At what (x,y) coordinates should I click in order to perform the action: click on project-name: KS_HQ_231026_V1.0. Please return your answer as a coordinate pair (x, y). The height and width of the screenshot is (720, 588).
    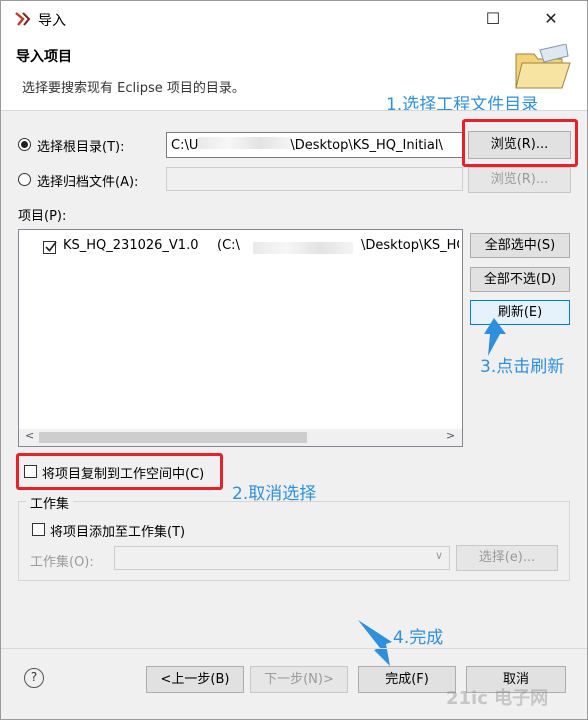
    Looking at the image, I should click on (131, 245).